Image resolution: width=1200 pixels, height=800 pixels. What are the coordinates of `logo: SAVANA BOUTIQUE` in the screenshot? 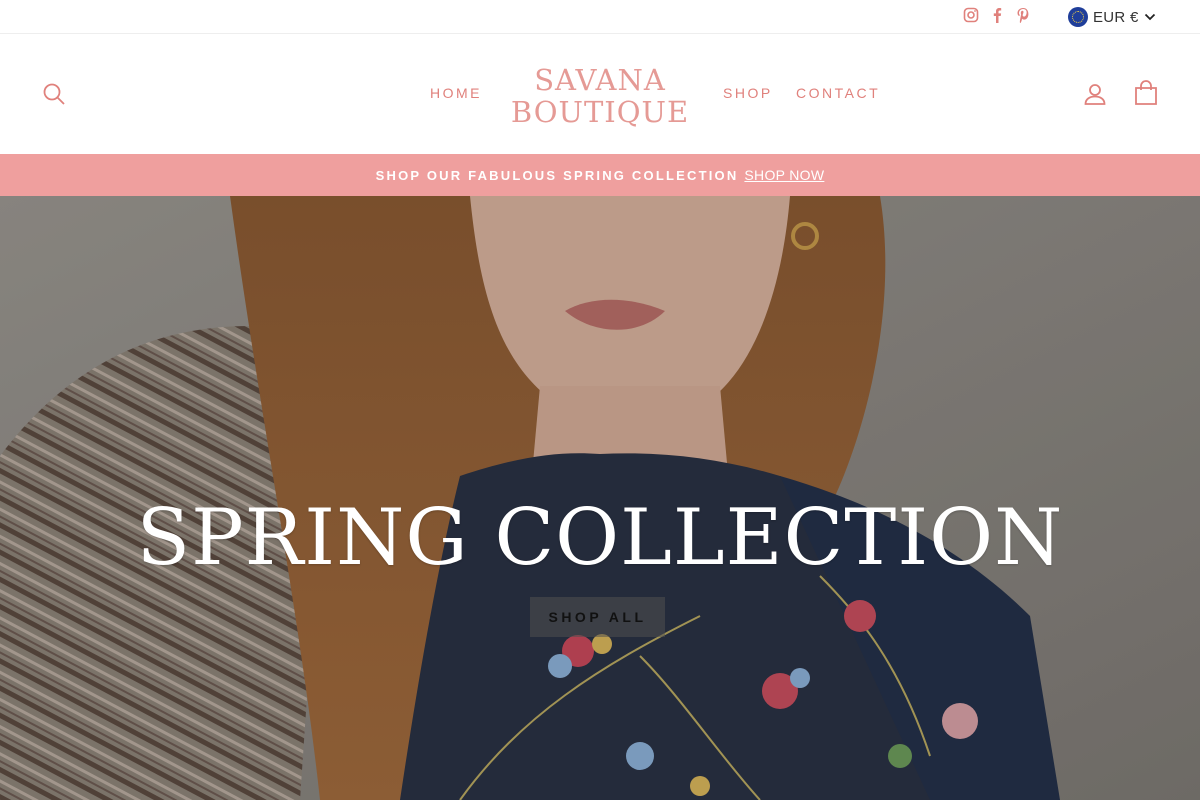 It's located at (600, 96).